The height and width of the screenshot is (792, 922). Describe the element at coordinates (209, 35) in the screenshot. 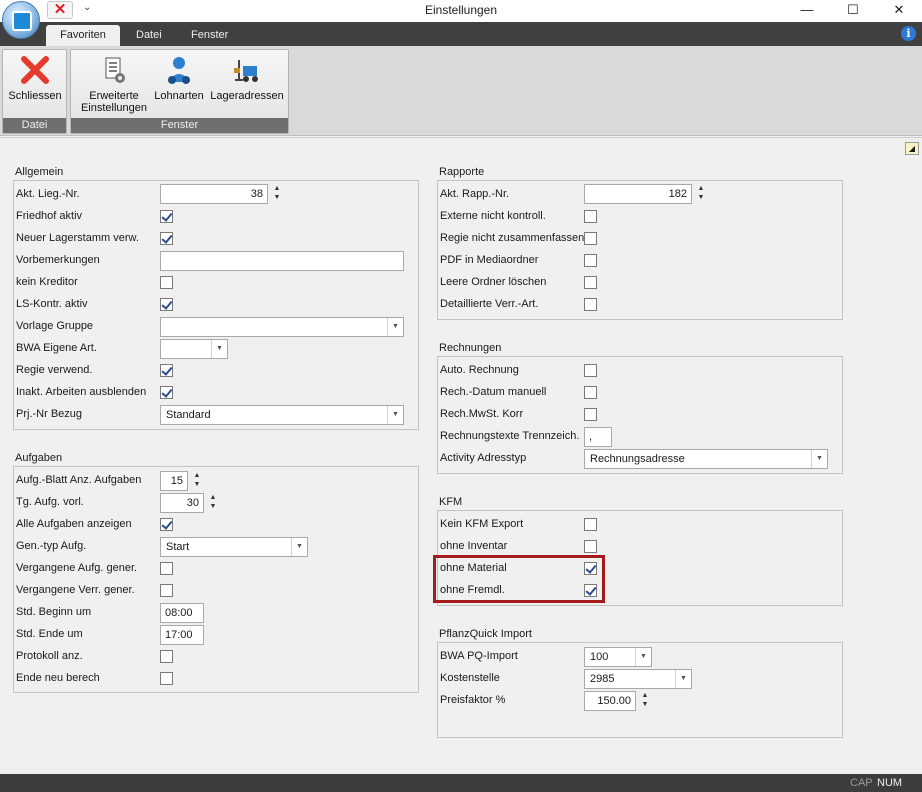

I see `tab-fenster: Fenster` at that location.